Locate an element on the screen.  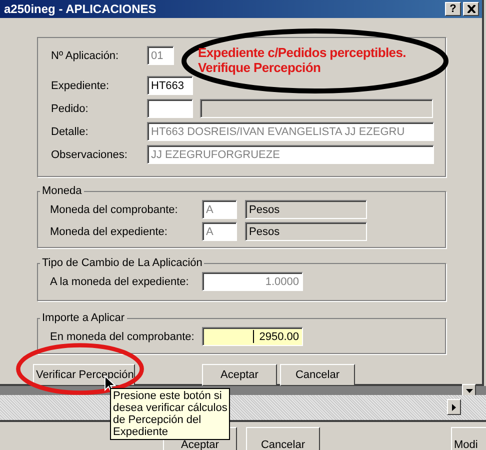
field-label: Expediente: is located at coordinates (80, 86).